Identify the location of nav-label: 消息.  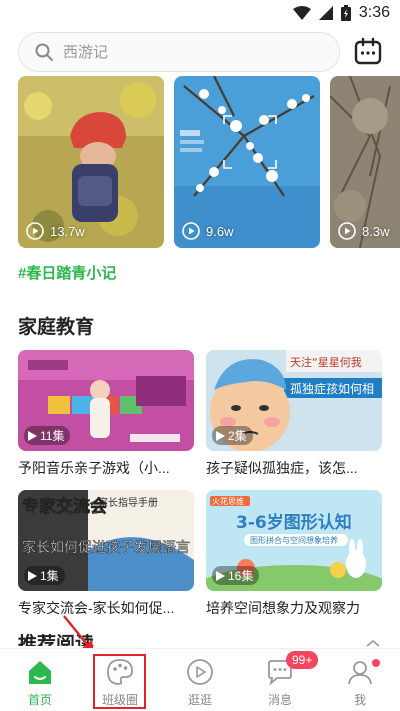
(279, 700).